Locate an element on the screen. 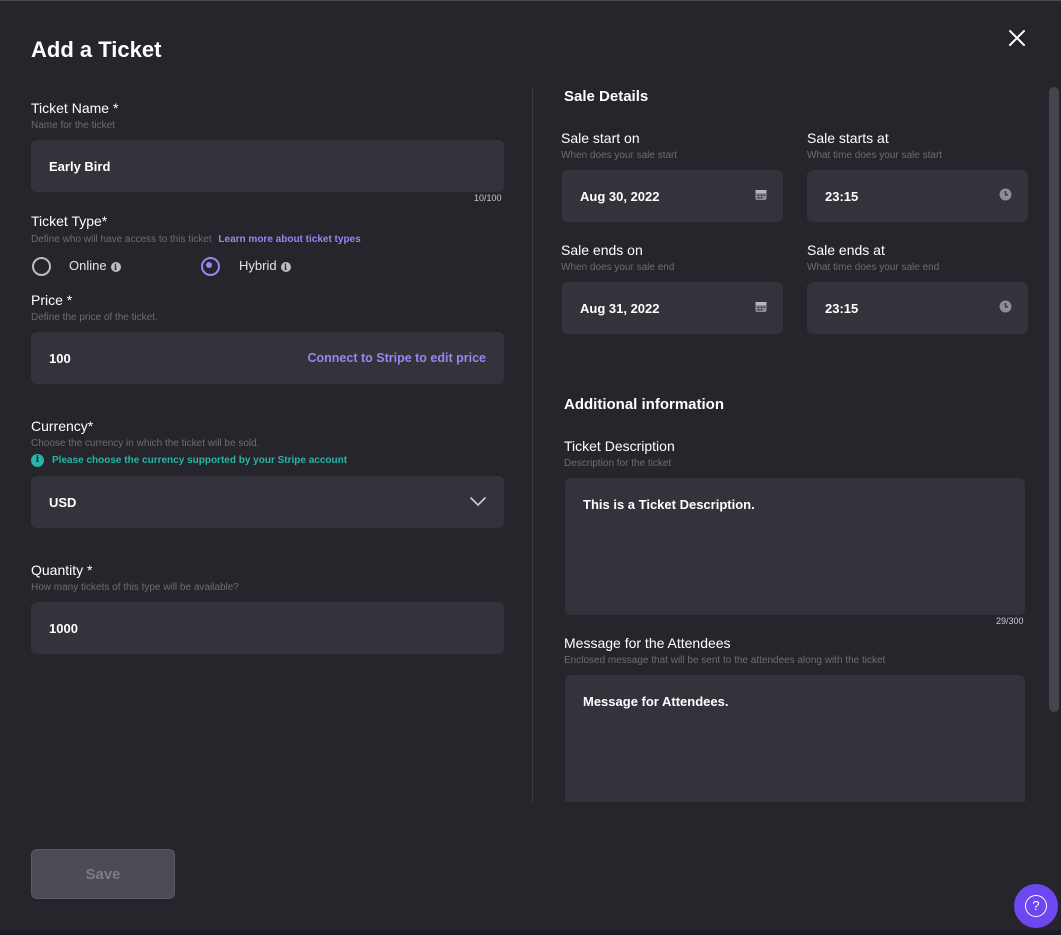 This screenshot has height=935, width=1061. sale-end-time-label: Sale ends at is located at coordinates (846, 250).